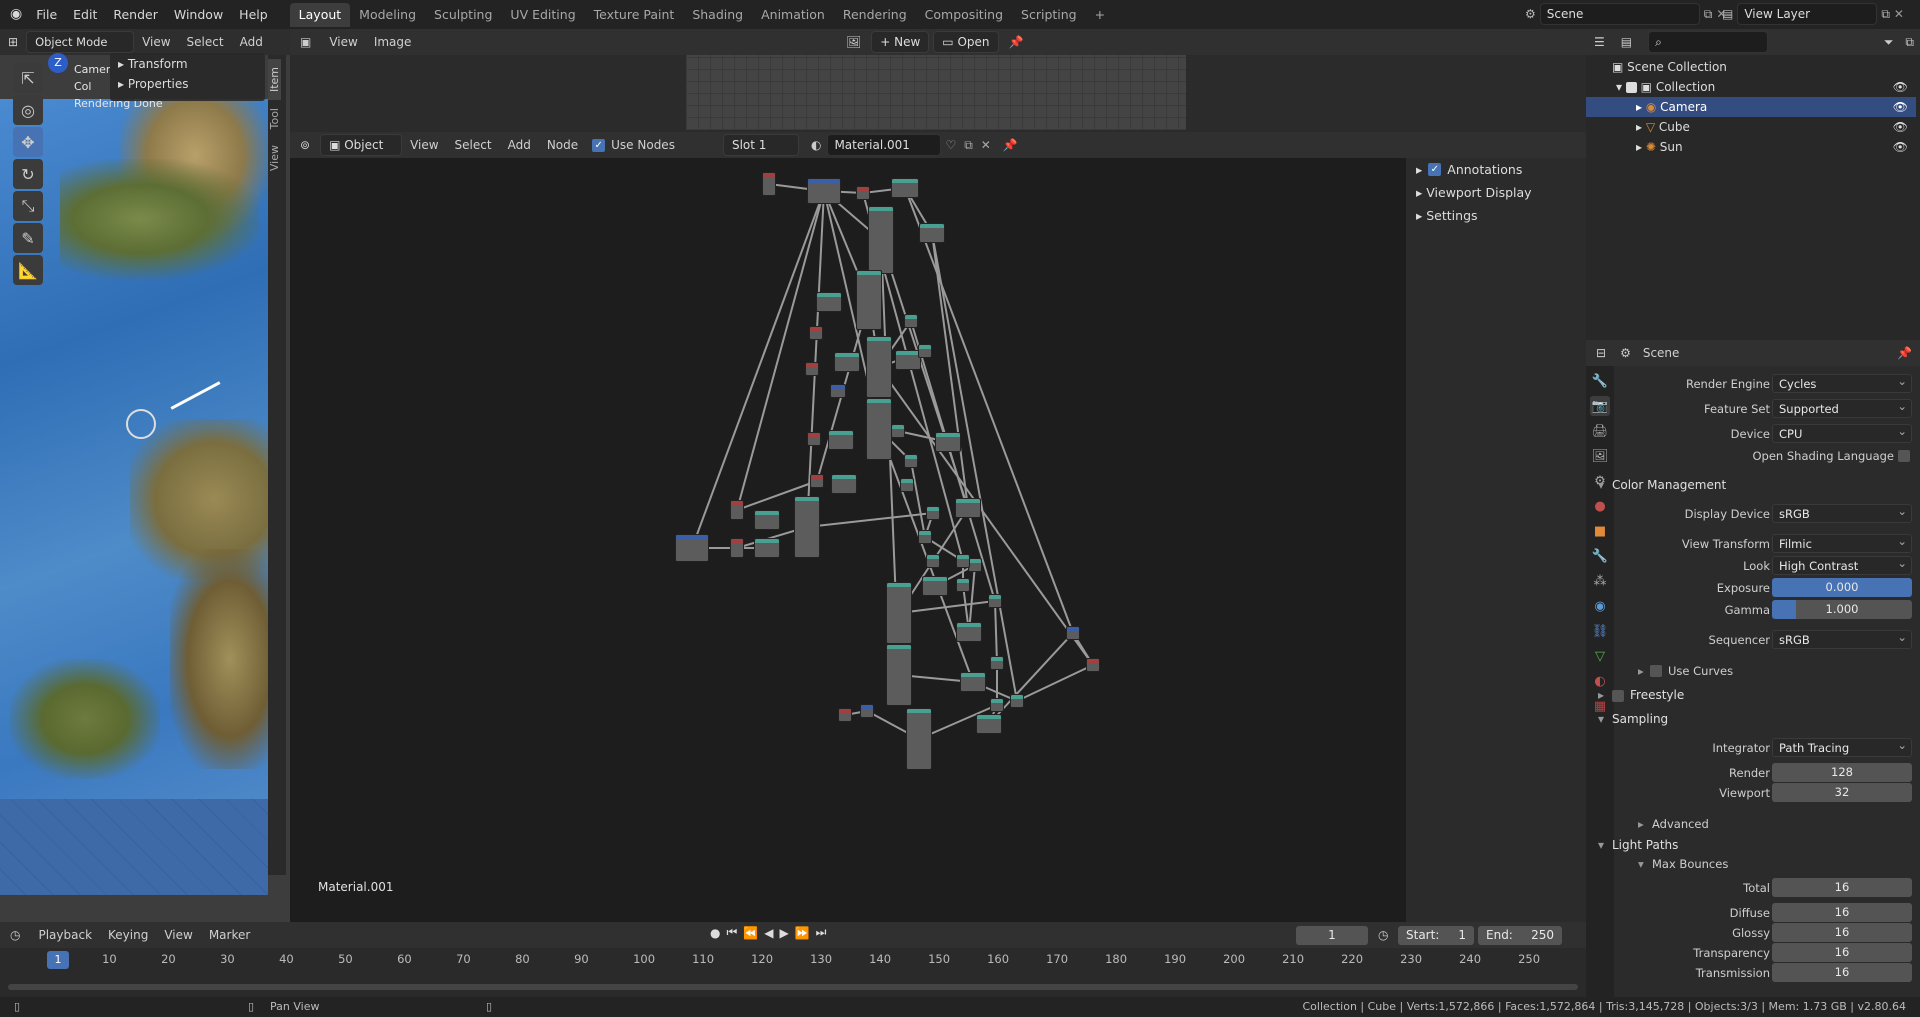 Image resolution: width=1920 pixels, height=1017 pixels. What do you see at coordinates (187, 64) in the screenshot?
I see `n-panel-transform: ▸ Transform` at bounding box center [187, 64].